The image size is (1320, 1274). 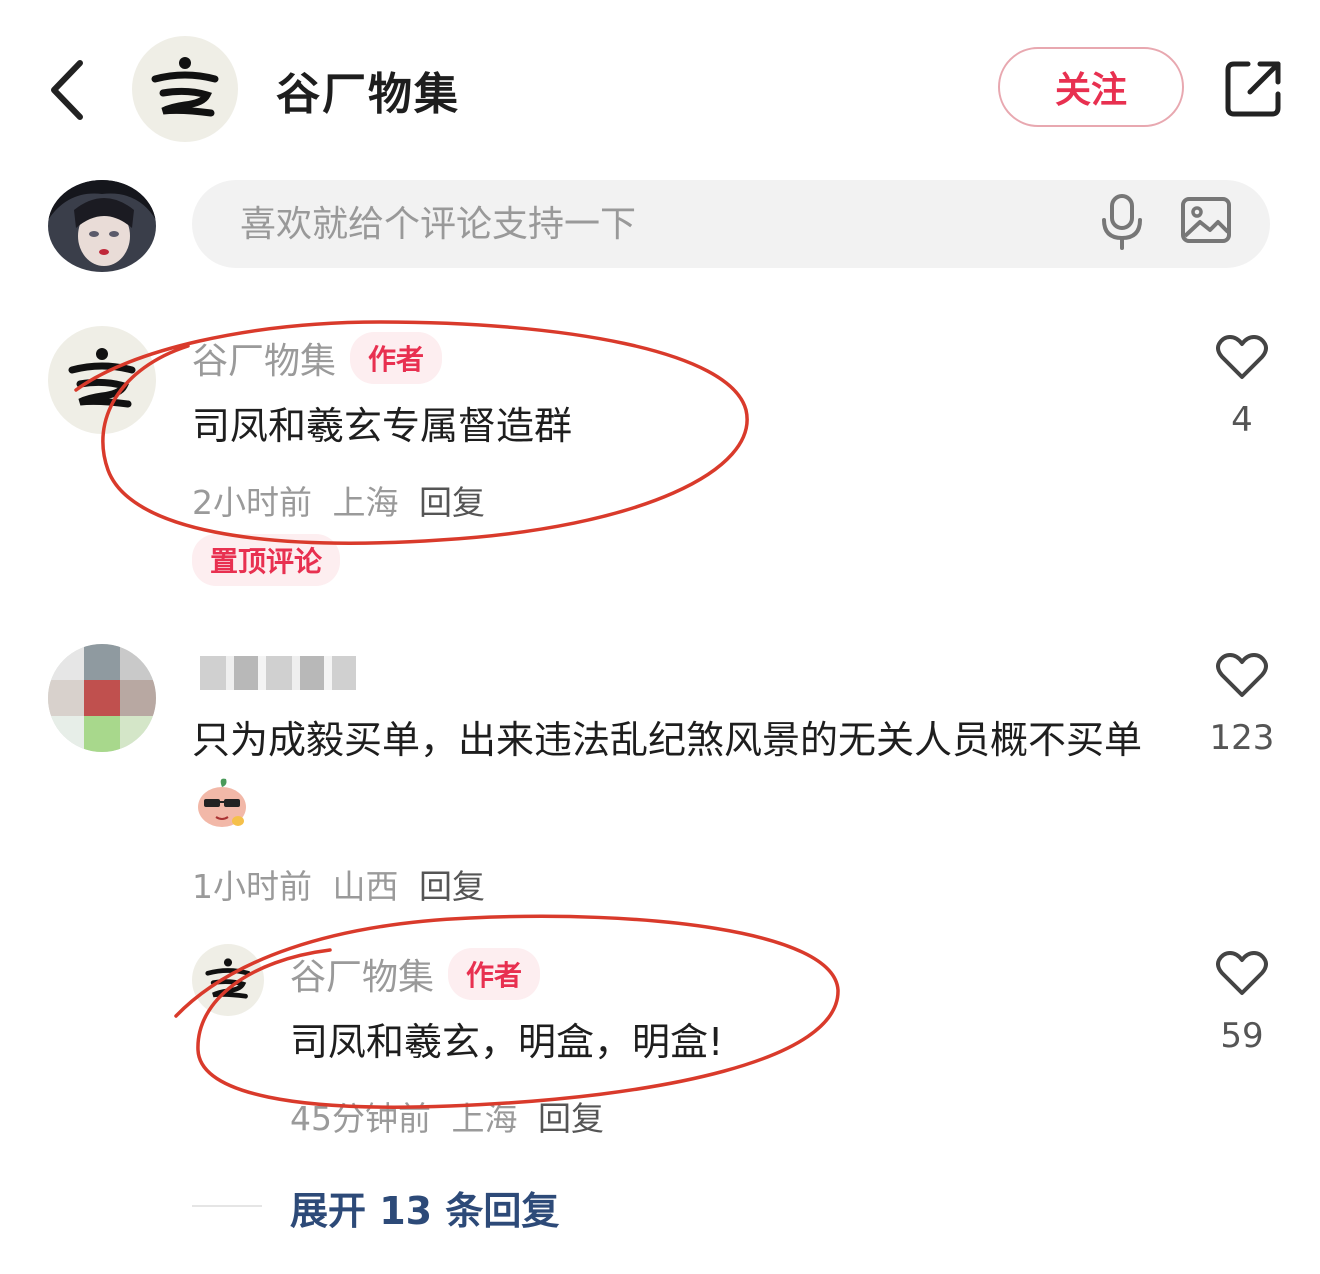 I want to click on like-count: 59, so click(x=1242, y=1036).